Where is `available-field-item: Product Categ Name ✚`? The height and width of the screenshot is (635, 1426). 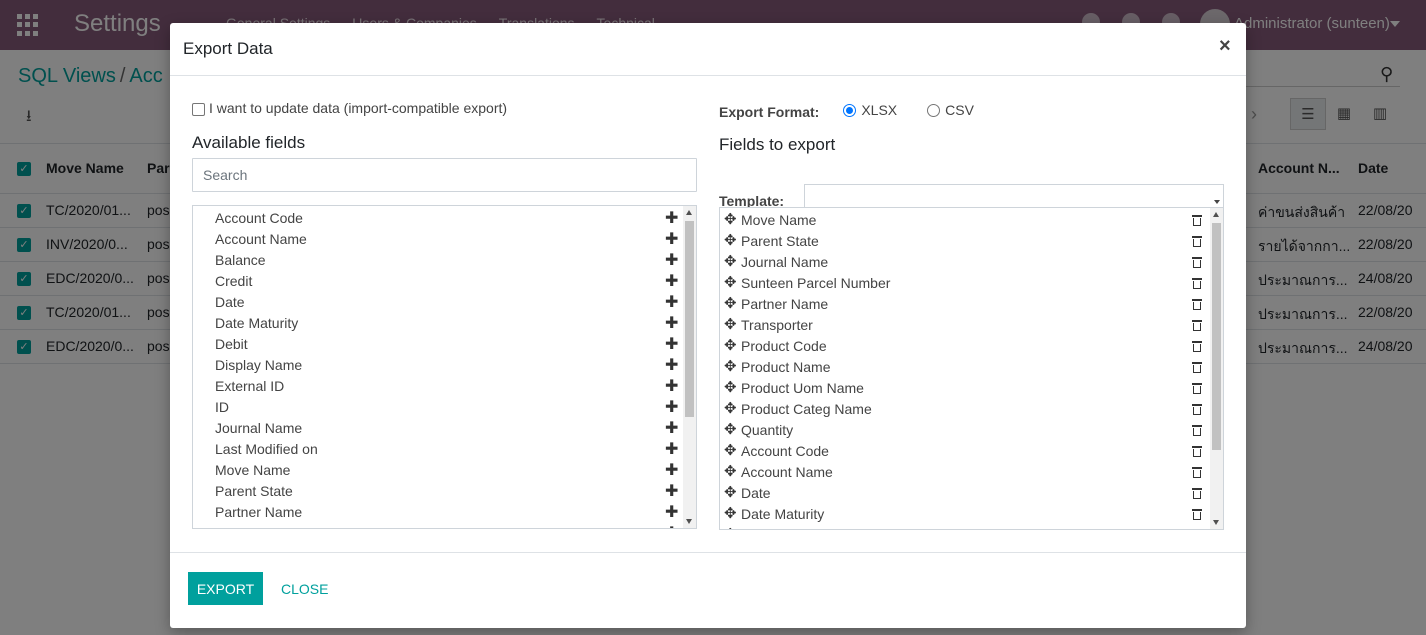
available-field-item: Product Categ Name ✚ is located at coordinates (438, 525).